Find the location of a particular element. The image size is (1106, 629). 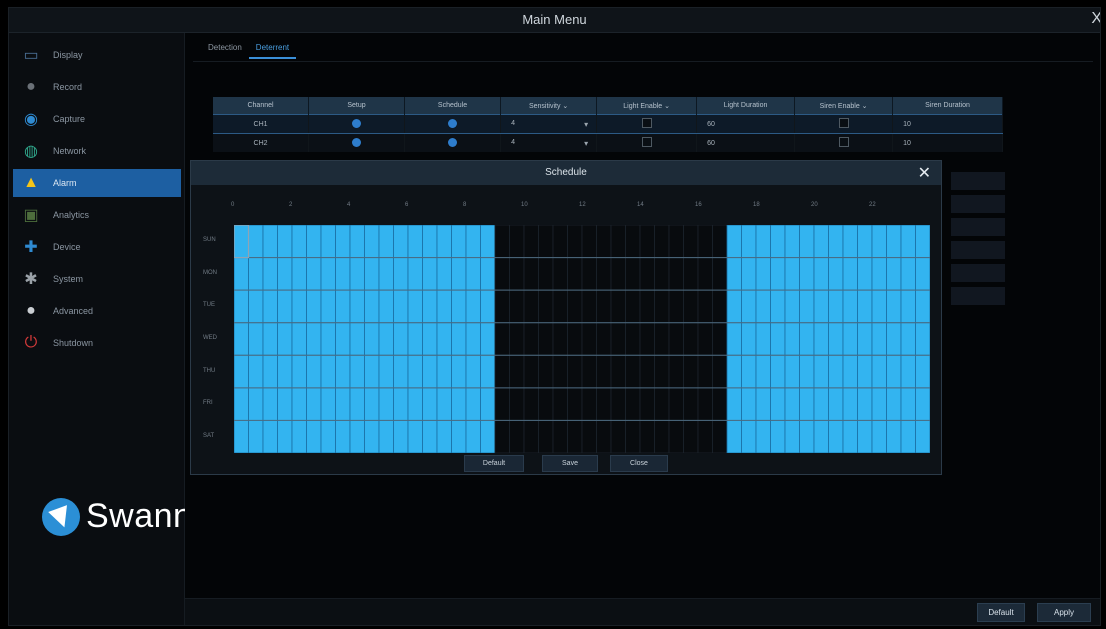

light-enable-checkbox is located at coordinates (647, 124).